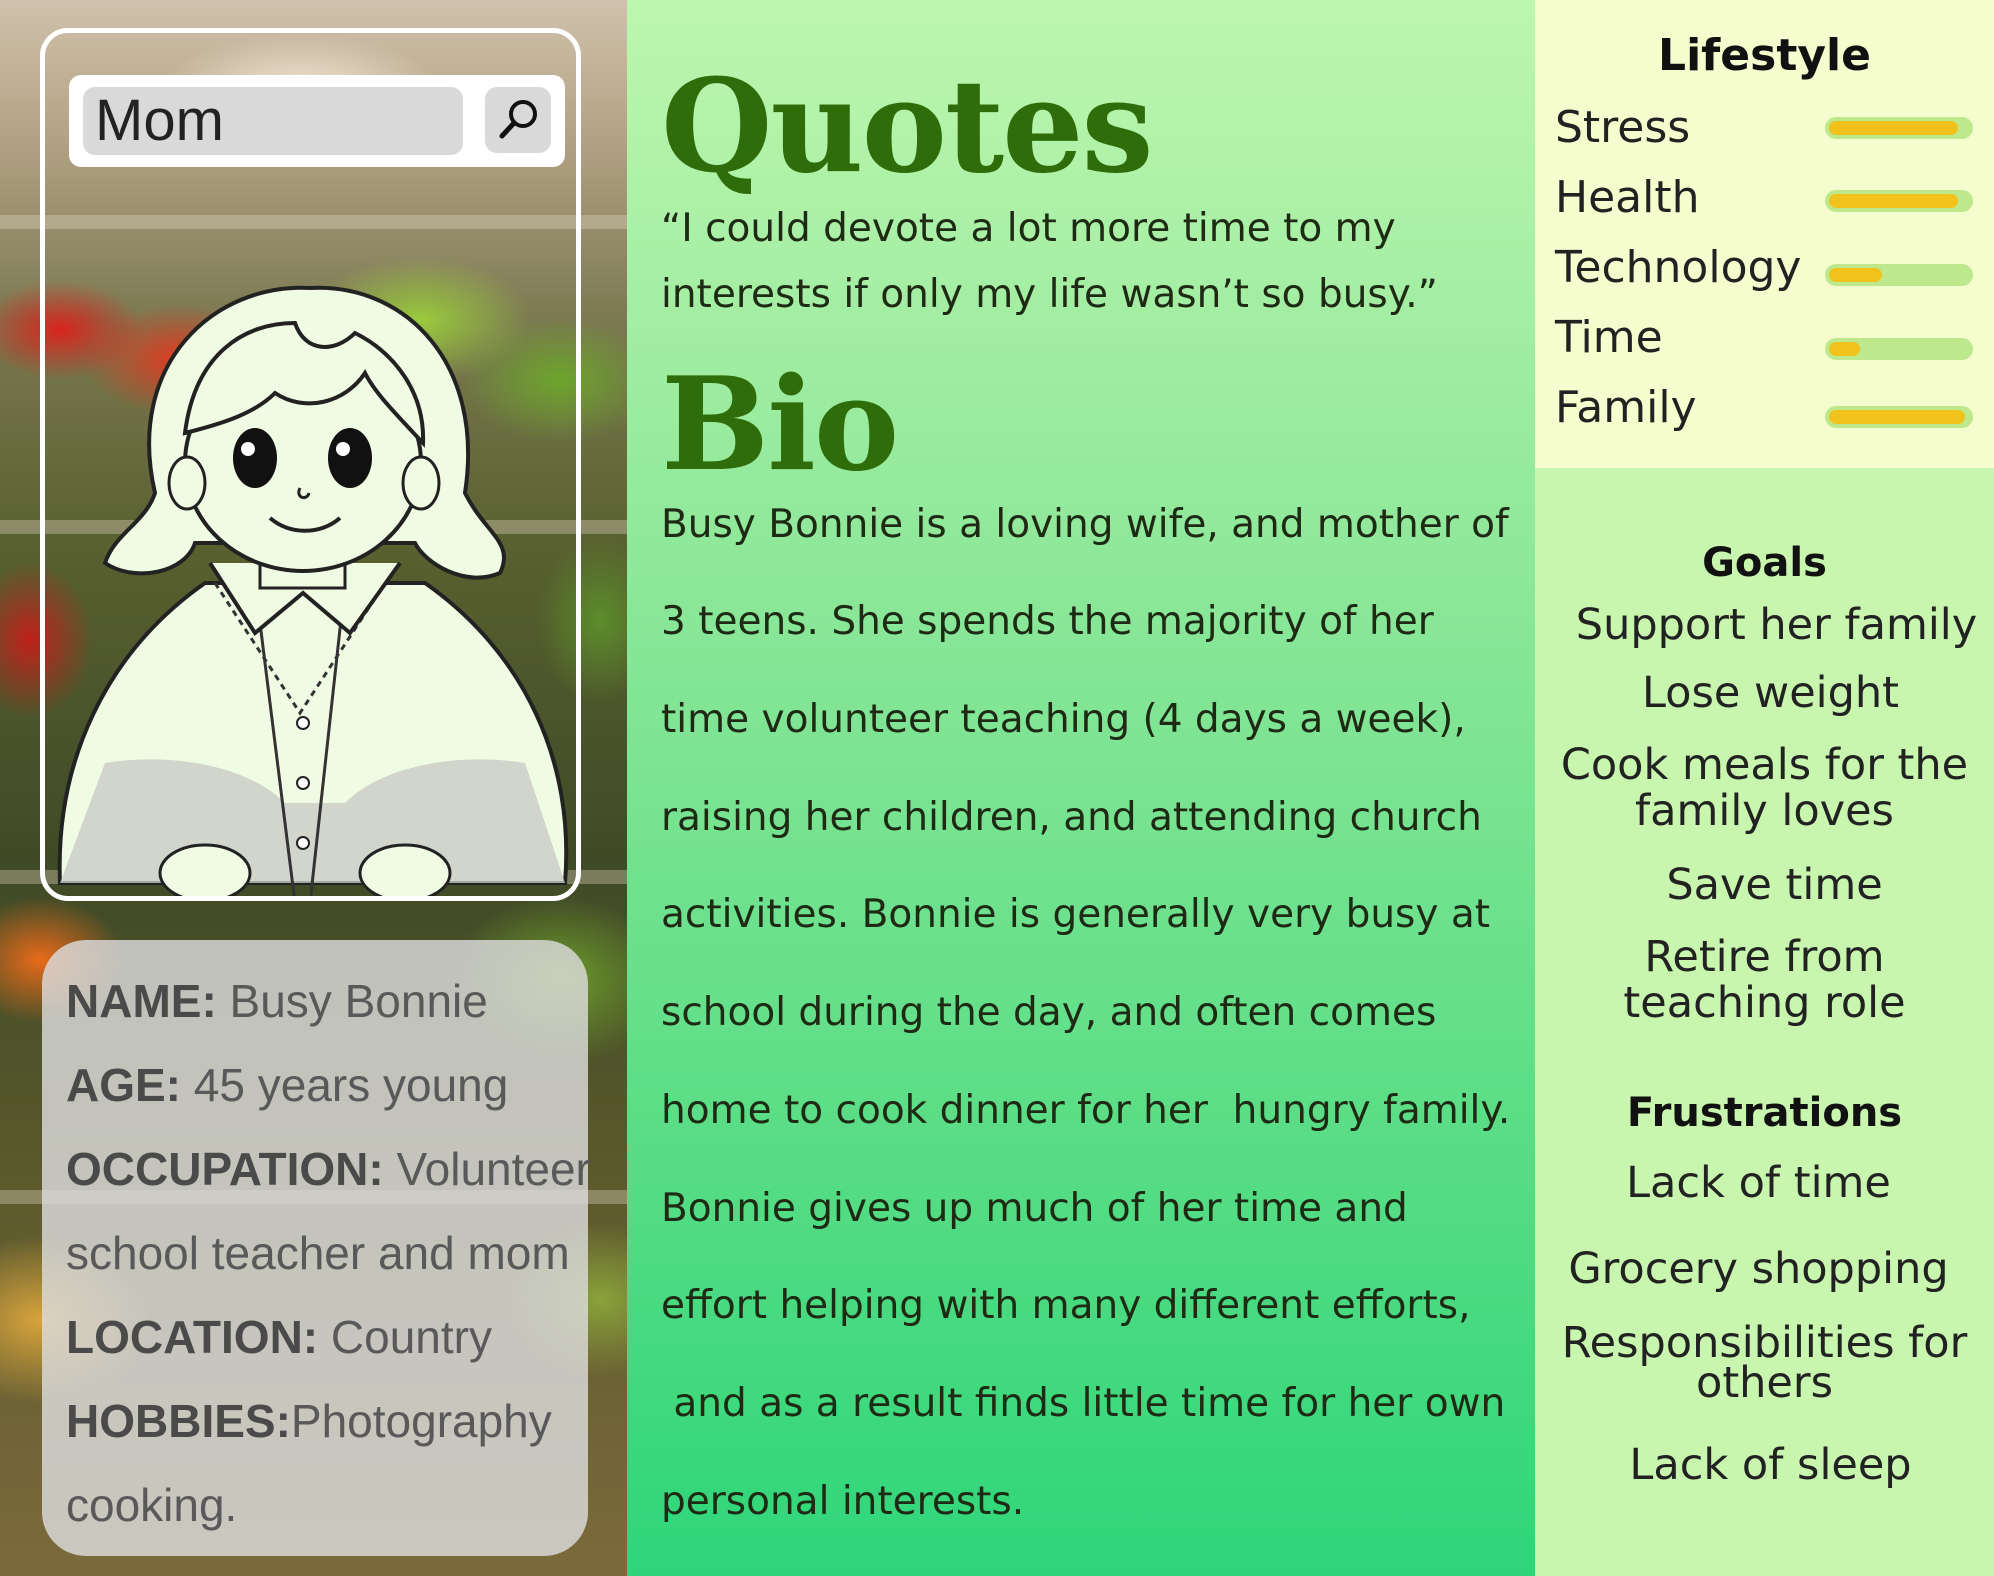 The width and height of the screenshot is (1994, 1576). Describe the element at coordinates (1764, 957) in the screenshot. I see `goal-item: Retire from` at that location.